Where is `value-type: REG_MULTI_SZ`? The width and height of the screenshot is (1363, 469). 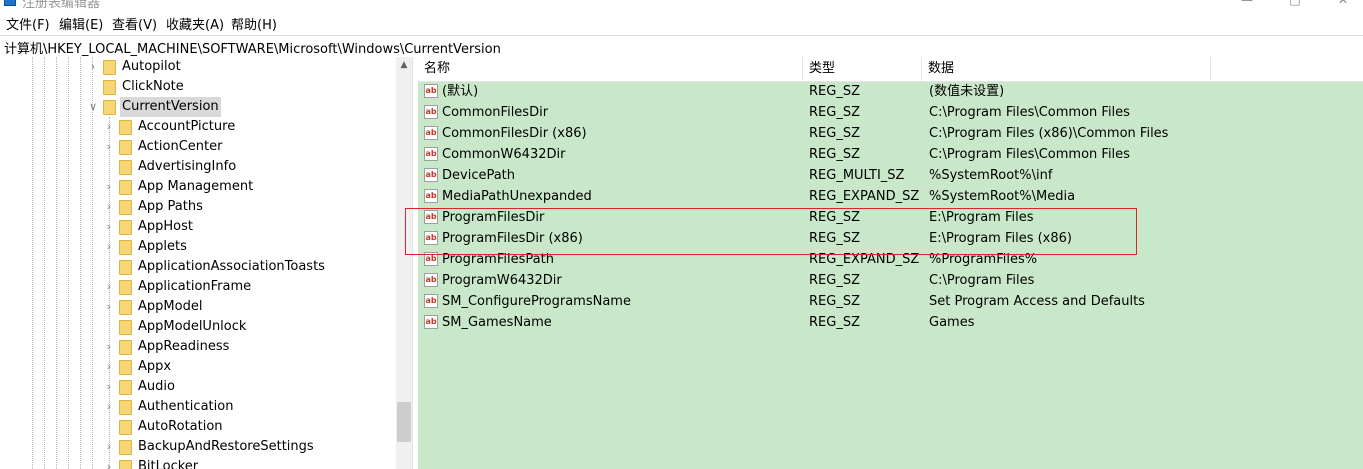 value-type: REG_MULTI_SZ is located at coordinates (857, 175).